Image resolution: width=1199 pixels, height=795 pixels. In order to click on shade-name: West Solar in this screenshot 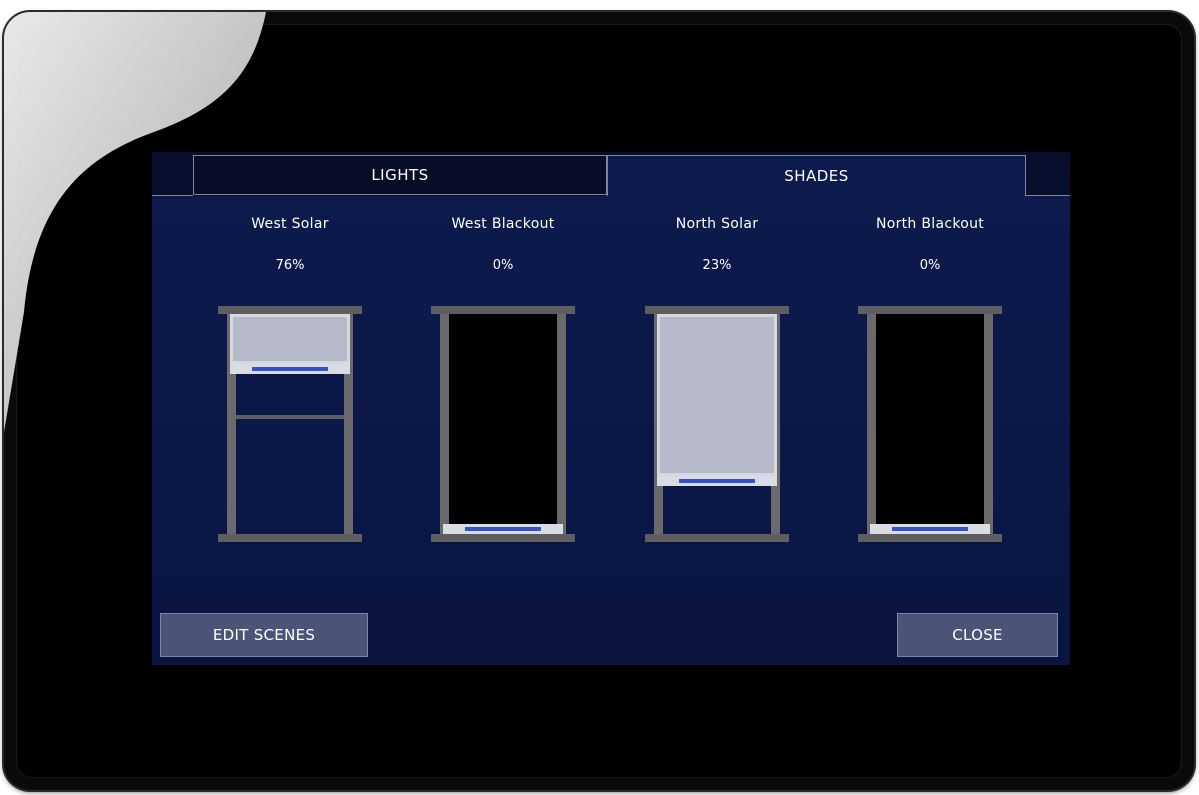, I will do `click(290, 224)`.